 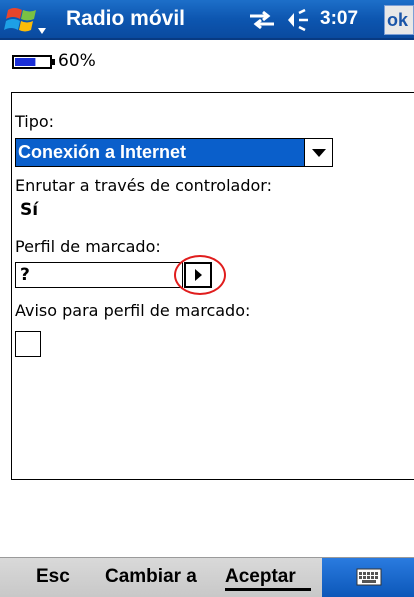 I want to click on start-button, so click(x=25, y=20).